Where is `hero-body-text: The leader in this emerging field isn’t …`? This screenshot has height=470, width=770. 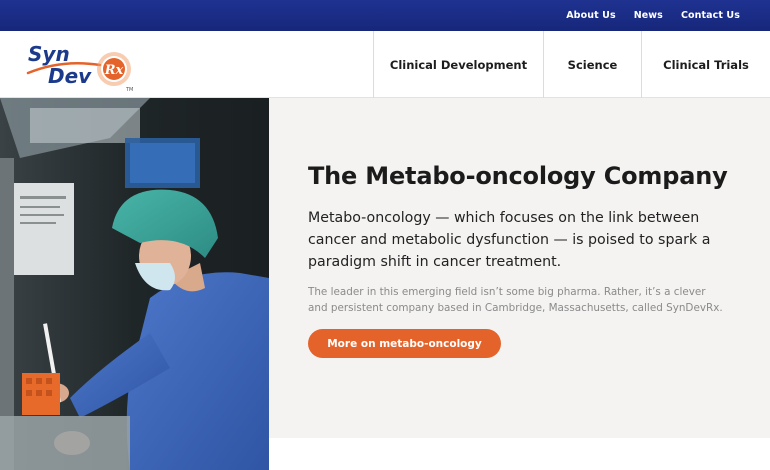 hero-body-text: The leader in this emerging field isn’t … is located at coordinates (515, 300).